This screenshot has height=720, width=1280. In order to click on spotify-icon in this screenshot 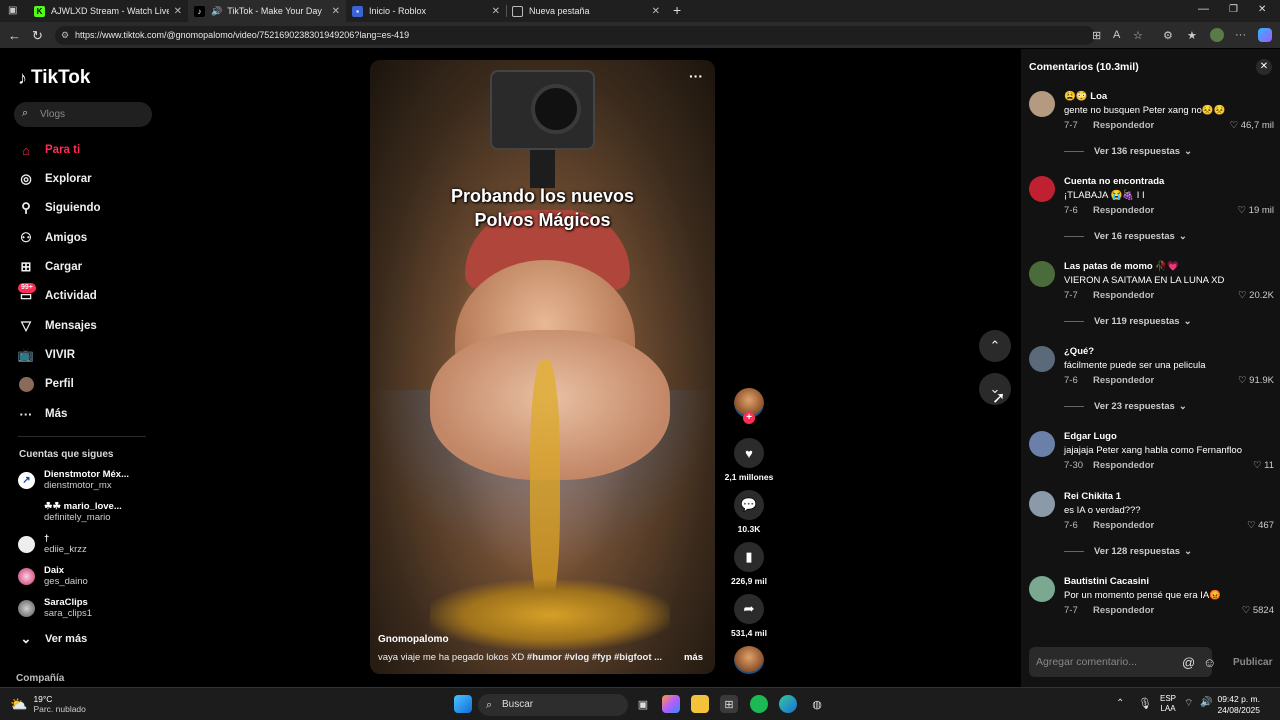, I will do `click(759, 704)`.